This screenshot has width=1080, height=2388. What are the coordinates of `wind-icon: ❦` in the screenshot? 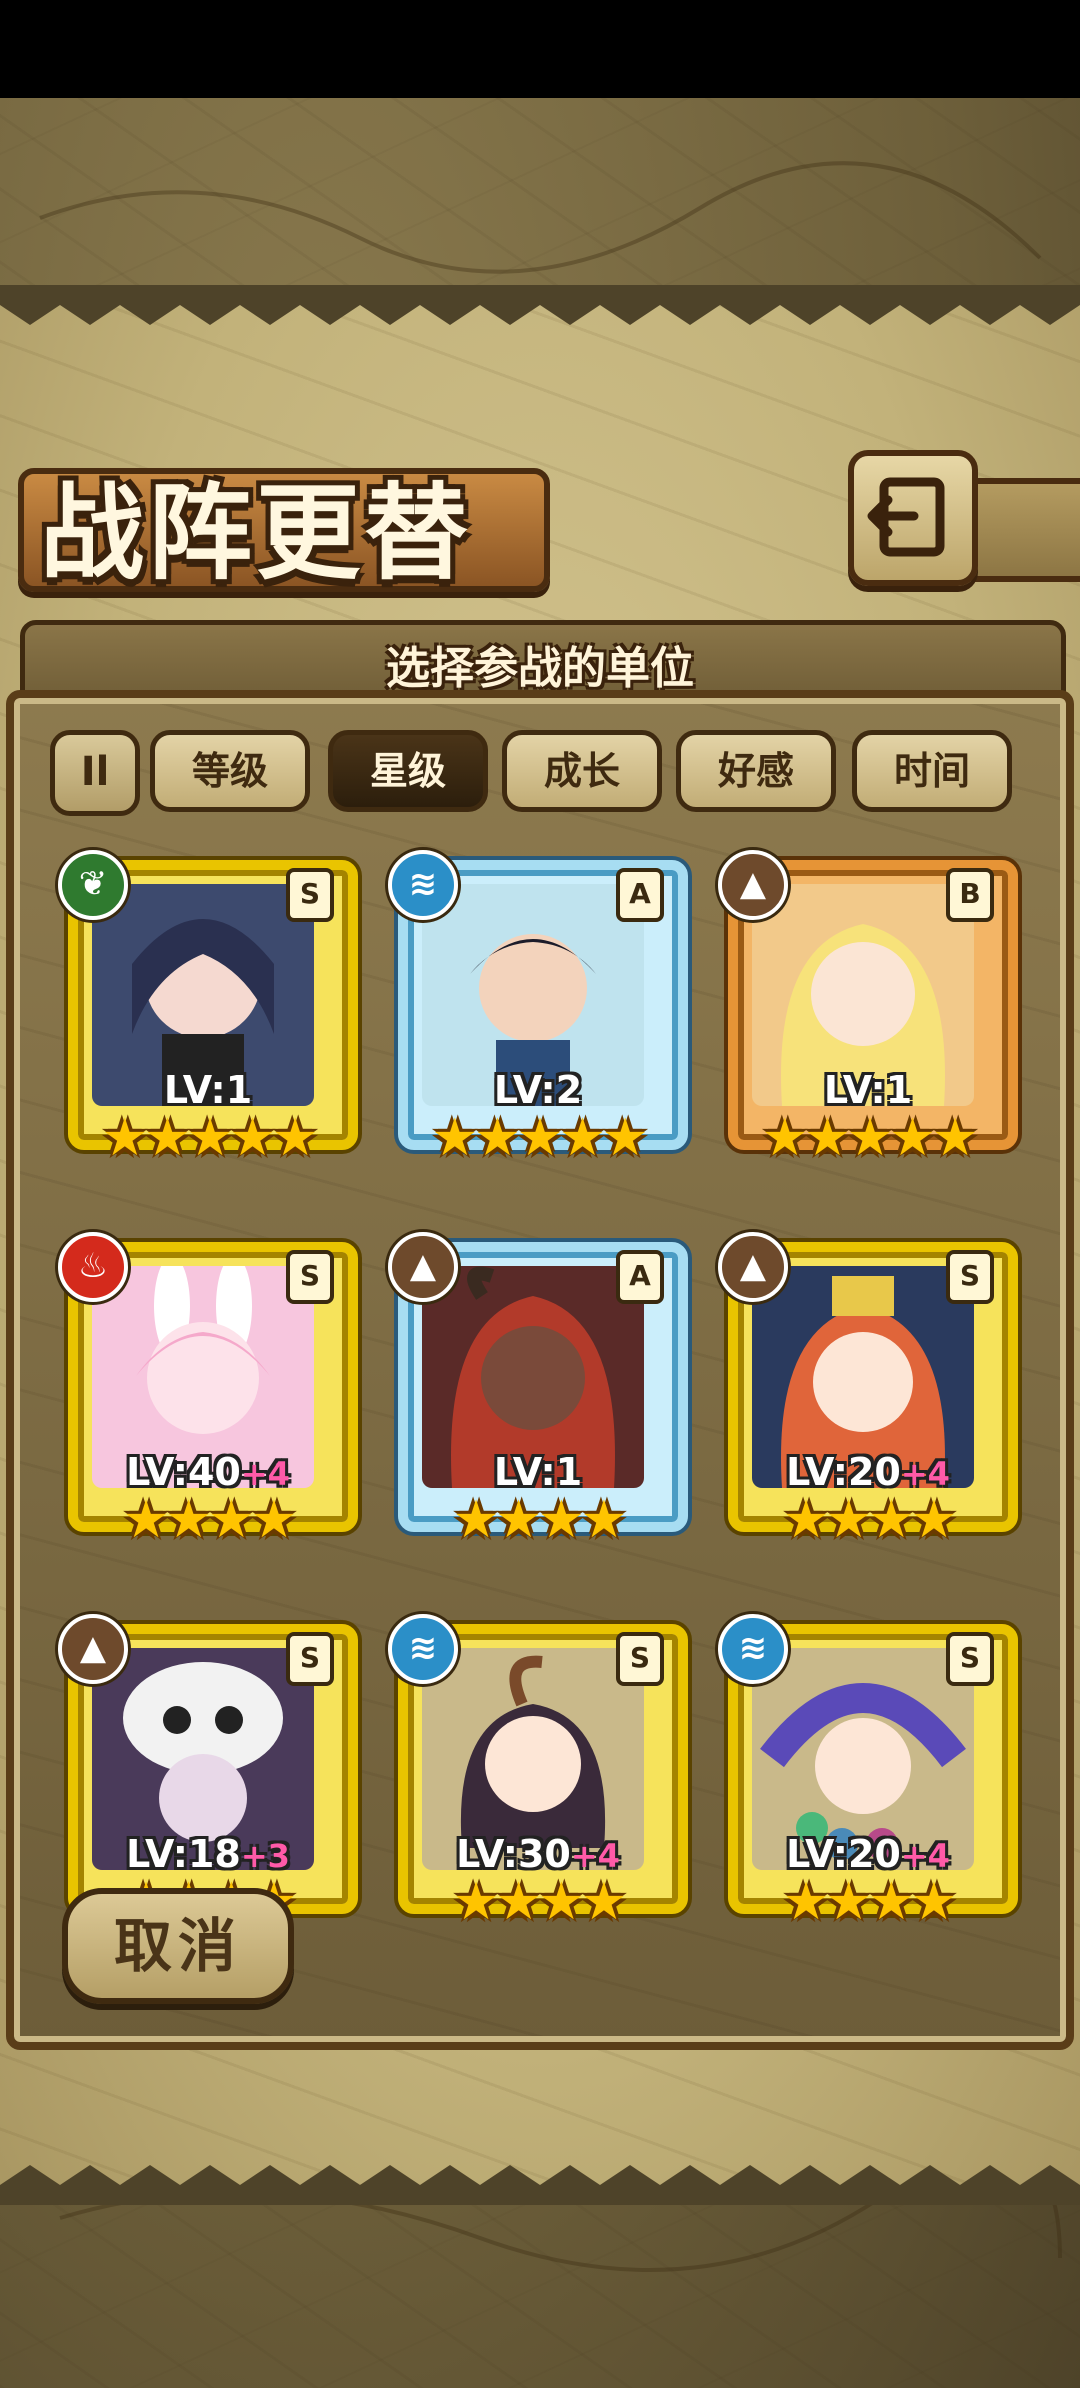 It's located at (93, 885).